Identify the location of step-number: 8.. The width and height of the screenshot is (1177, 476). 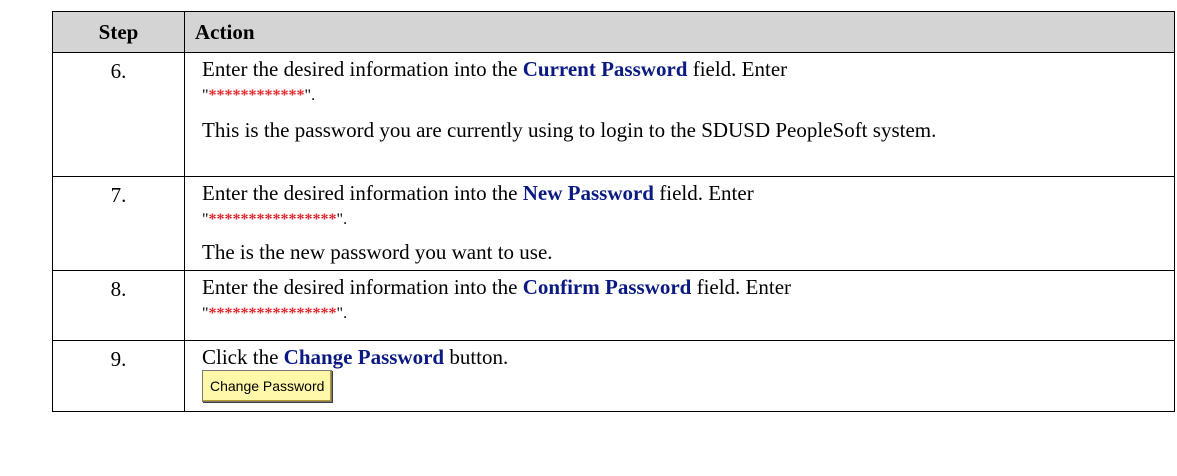
(118, 305).